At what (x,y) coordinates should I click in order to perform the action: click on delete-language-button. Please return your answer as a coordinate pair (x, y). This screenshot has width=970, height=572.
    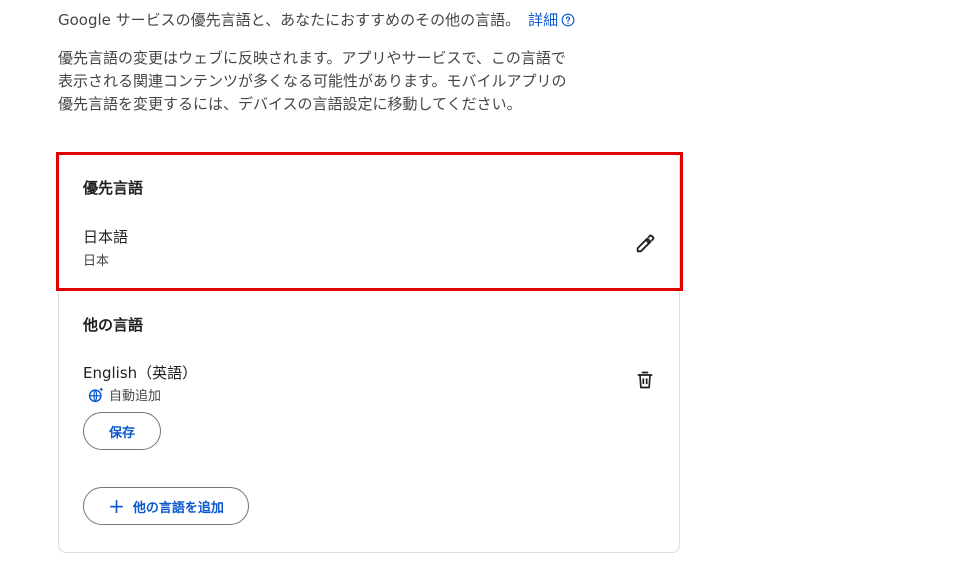
    Looking at the image, I should click on (645, 380).